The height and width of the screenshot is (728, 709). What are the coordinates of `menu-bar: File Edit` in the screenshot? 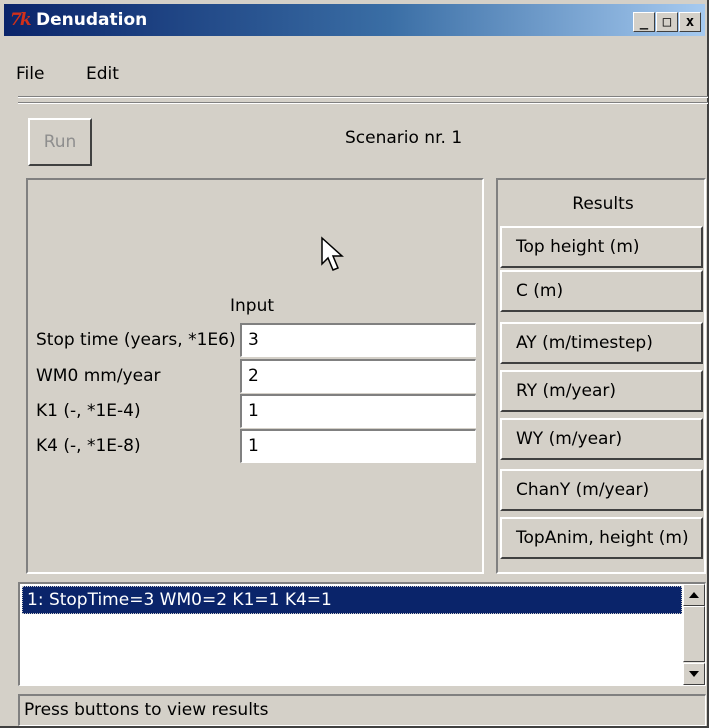 It's located at (354, 74).